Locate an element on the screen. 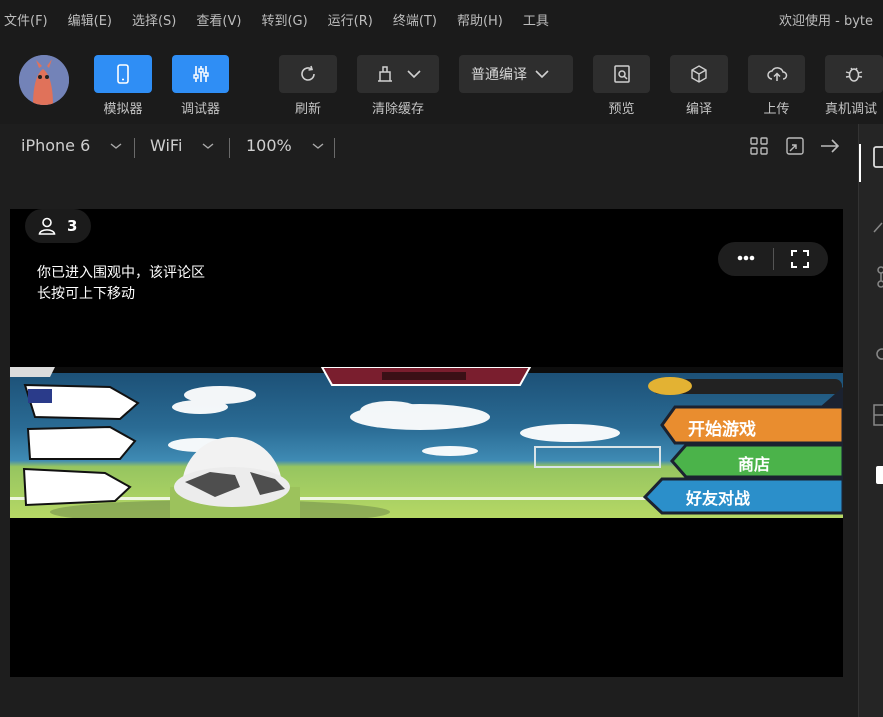 This screenshot has width=883, height=717. refresh-icon is located at coordinates (308, 73).